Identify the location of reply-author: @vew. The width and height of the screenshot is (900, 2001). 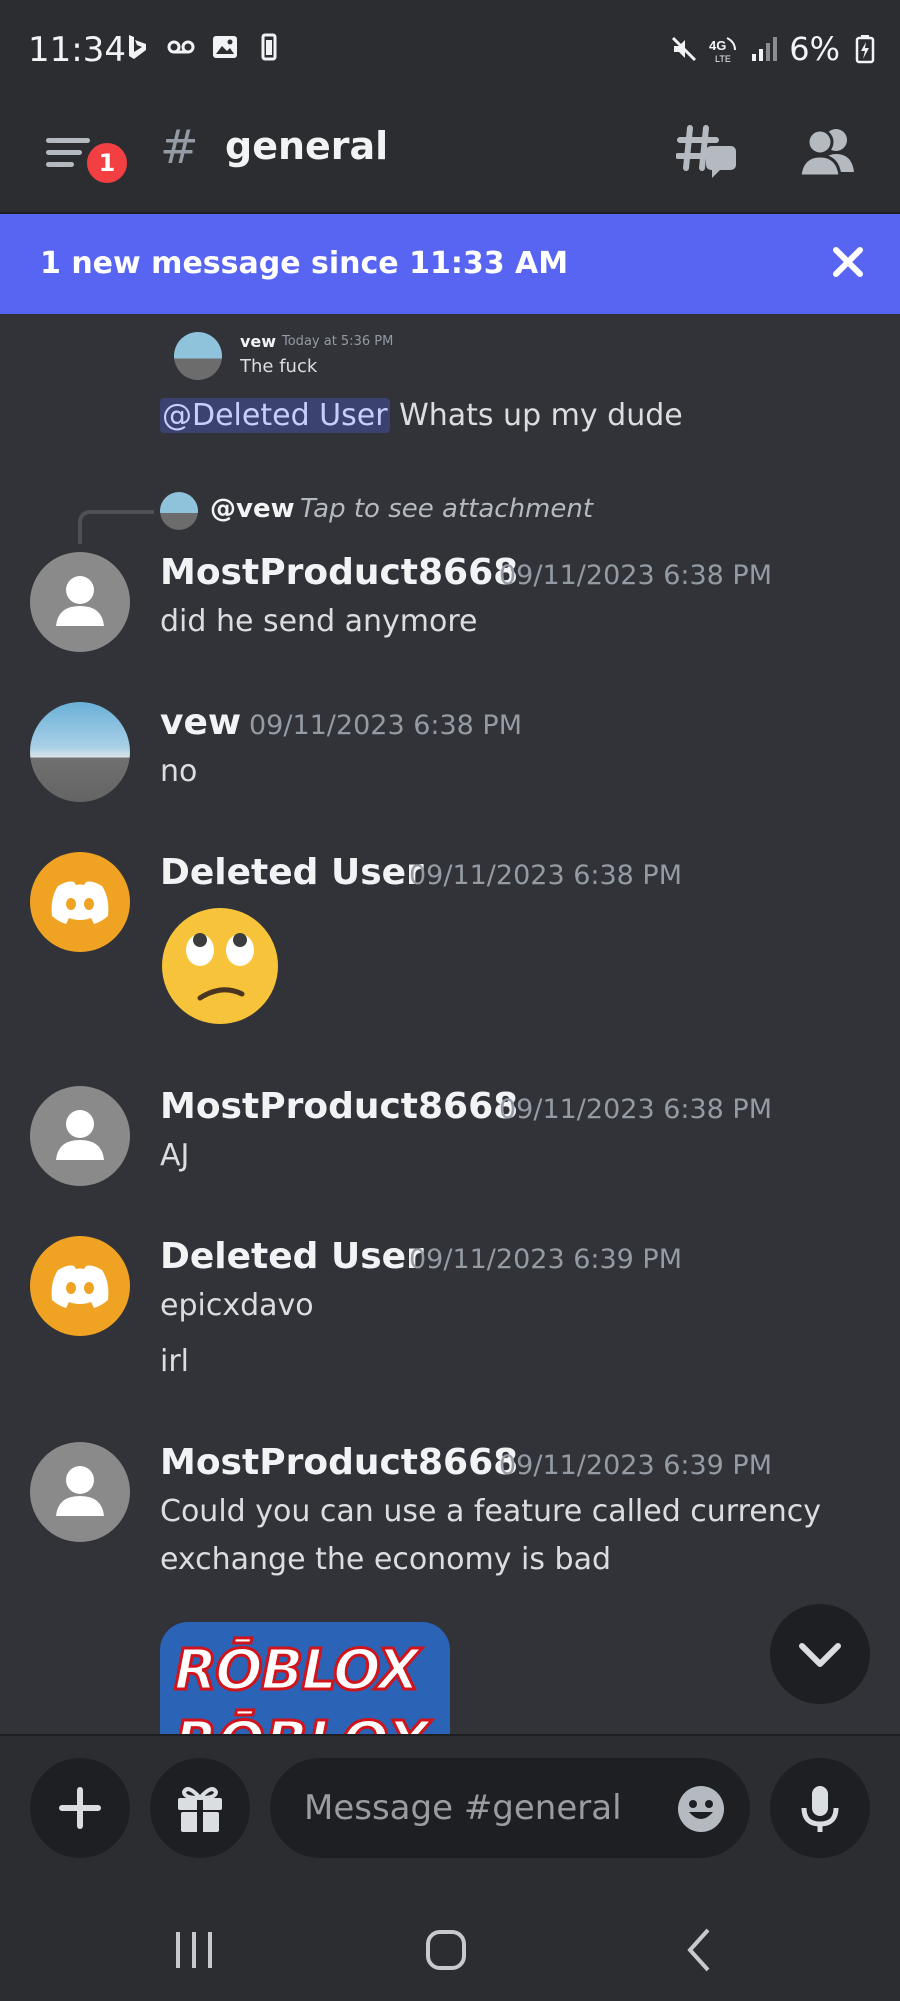
(252, 509).